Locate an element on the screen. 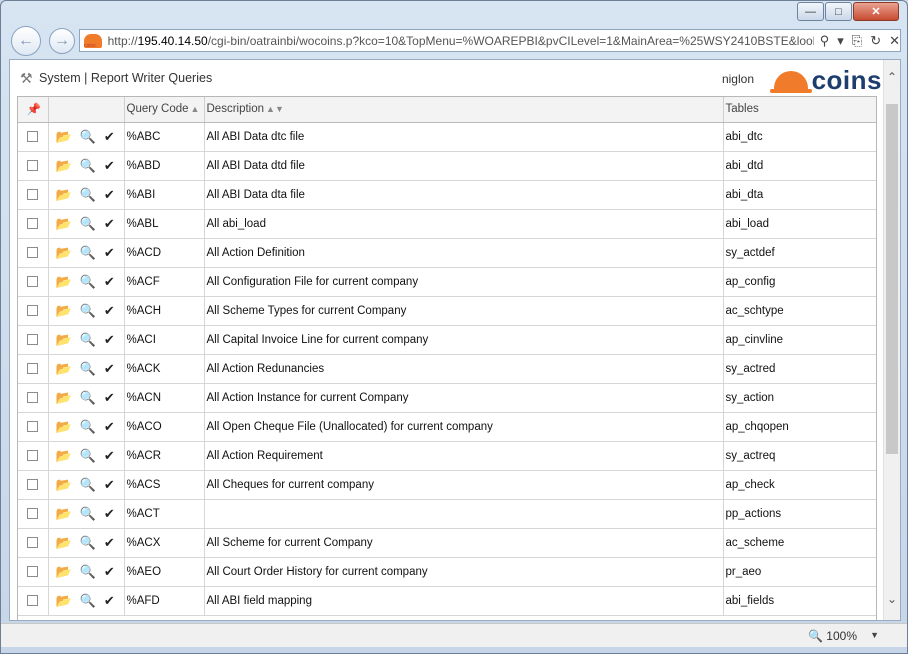 The image size is (908, 654). scrollbar-thumb is located at coordinates (892, 279).